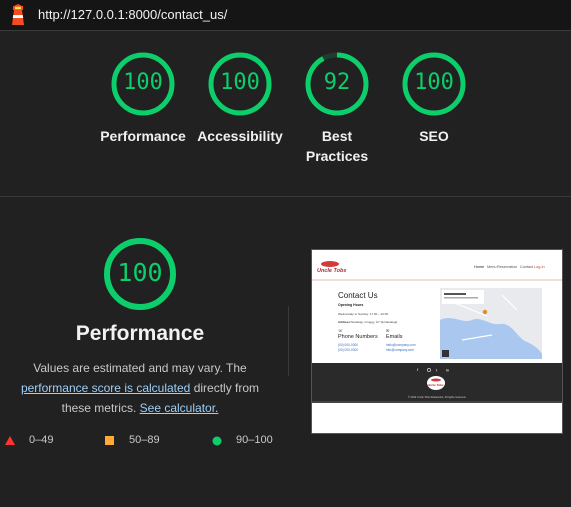 The height and width of the screenshot is (507, 571). What do you see at coordinates (109, 440) in the screenshot?
I see `square-icon` at bounding box center [109, 440].